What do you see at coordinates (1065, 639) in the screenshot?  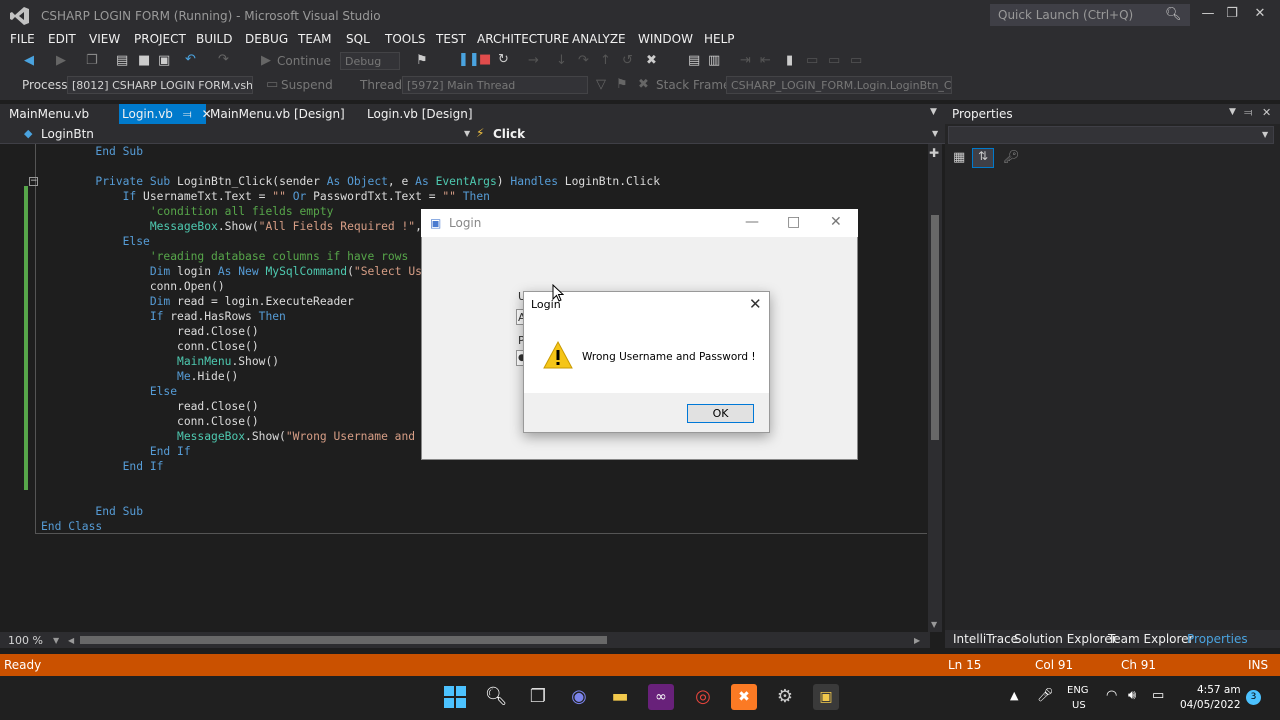 I see `tab-solution-explorer: Solution Explorer` at bounding box center [1065, 639].